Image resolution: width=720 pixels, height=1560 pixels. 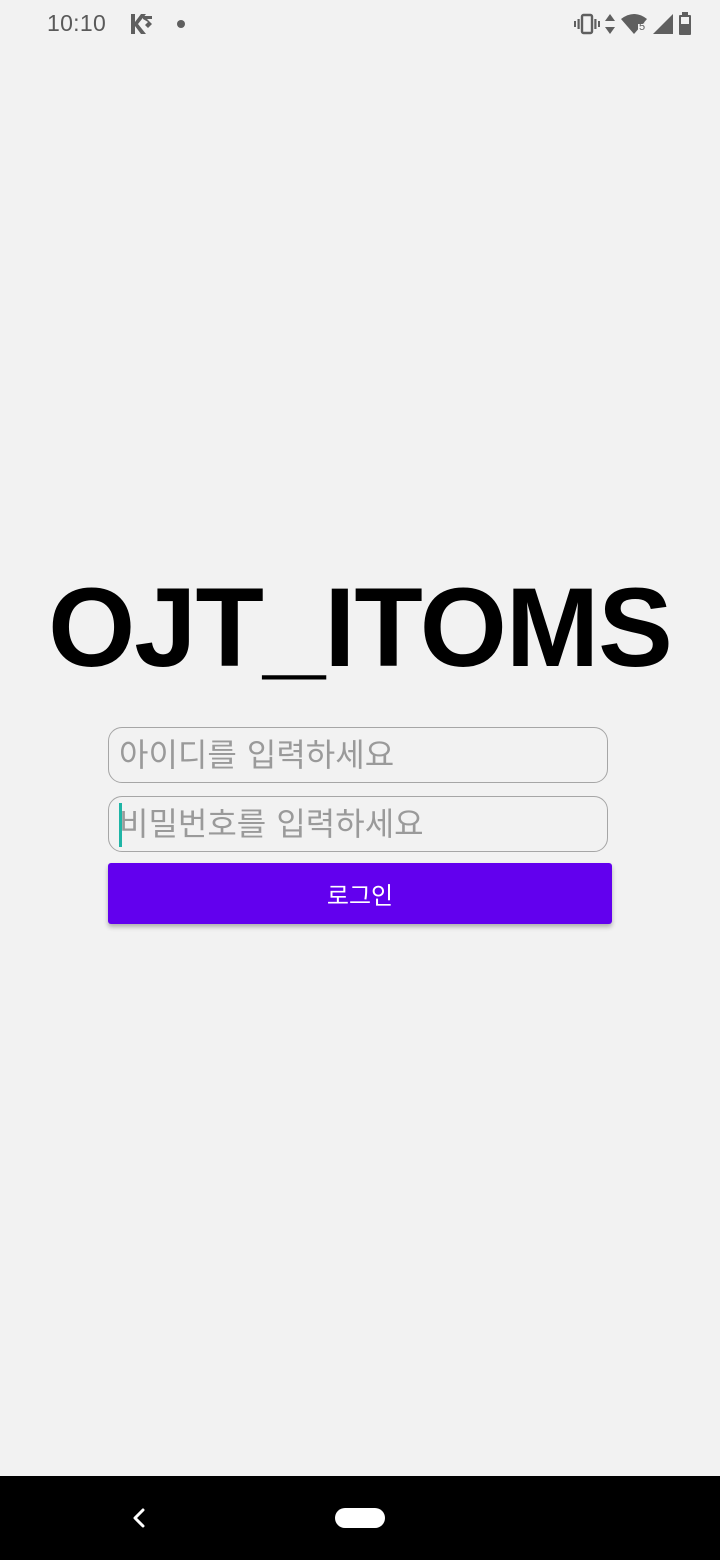 I want to click on wifi-icon: 5, so click(x=634, y=24).